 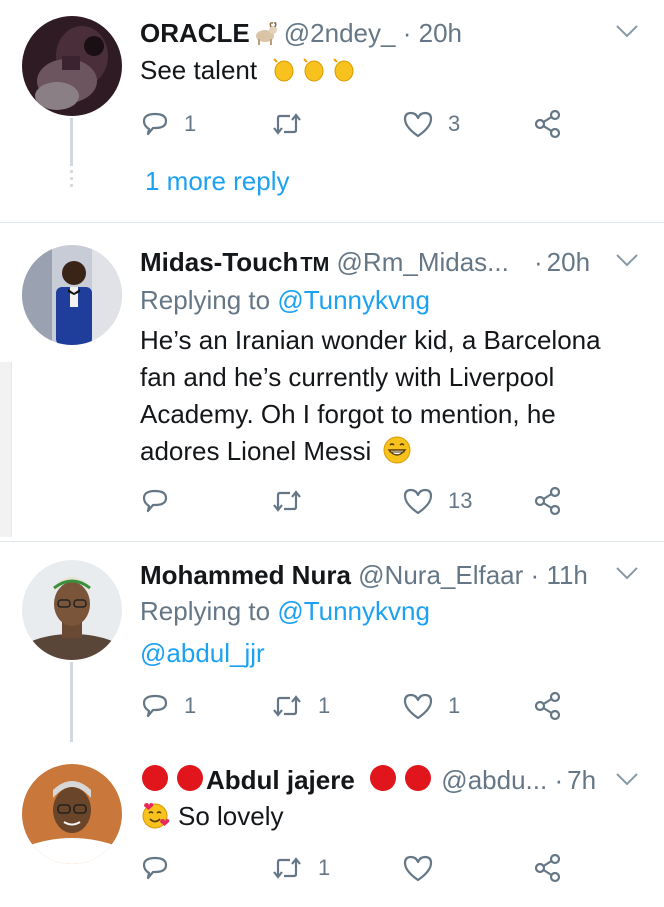 What do you see at coordinates (390, 72) in the screenshot?
I see `tweet-text: See talent` at bounding box center [390, 72].